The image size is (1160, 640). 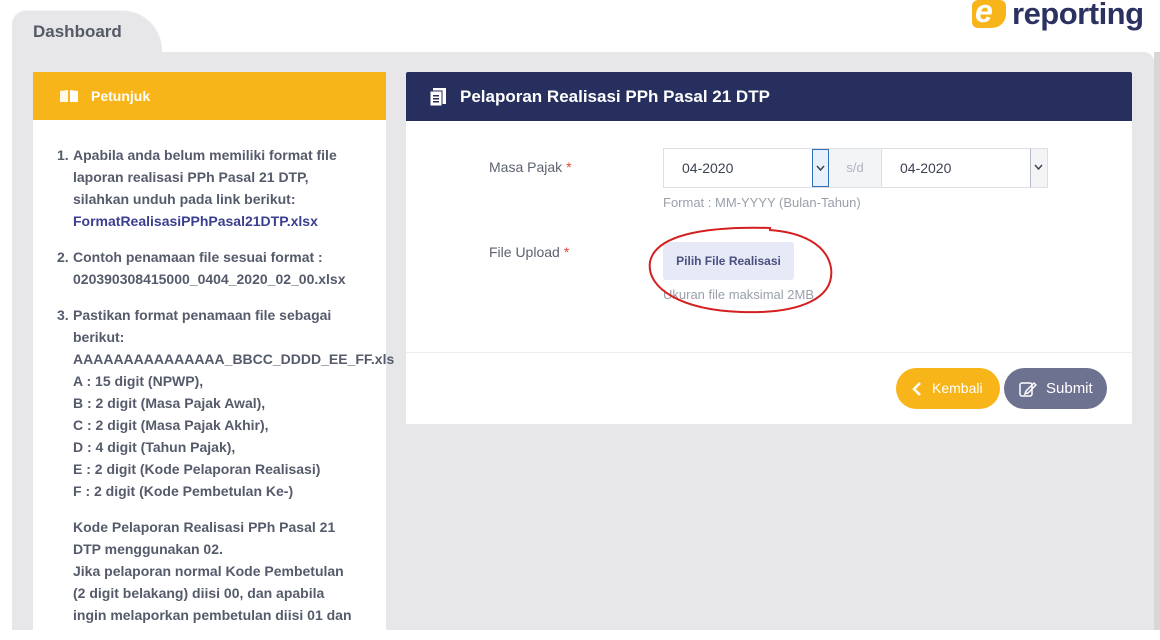 What do you see at coordinates (63, 315) in the screenshot?
I see `instruction-number: 3.` at bounding box center [63, 315].